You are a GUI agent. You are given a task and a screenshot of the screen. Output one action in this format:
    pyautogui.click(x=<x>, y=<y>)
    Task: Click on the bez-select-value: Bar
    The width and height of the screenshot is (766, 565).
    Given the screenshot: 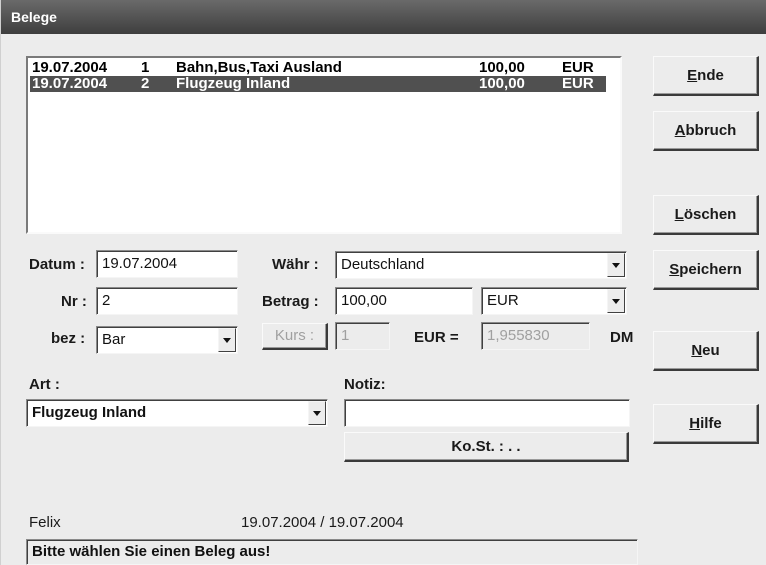 What is the action you would take?
    pyautogui.click(x=114, y=339)
    